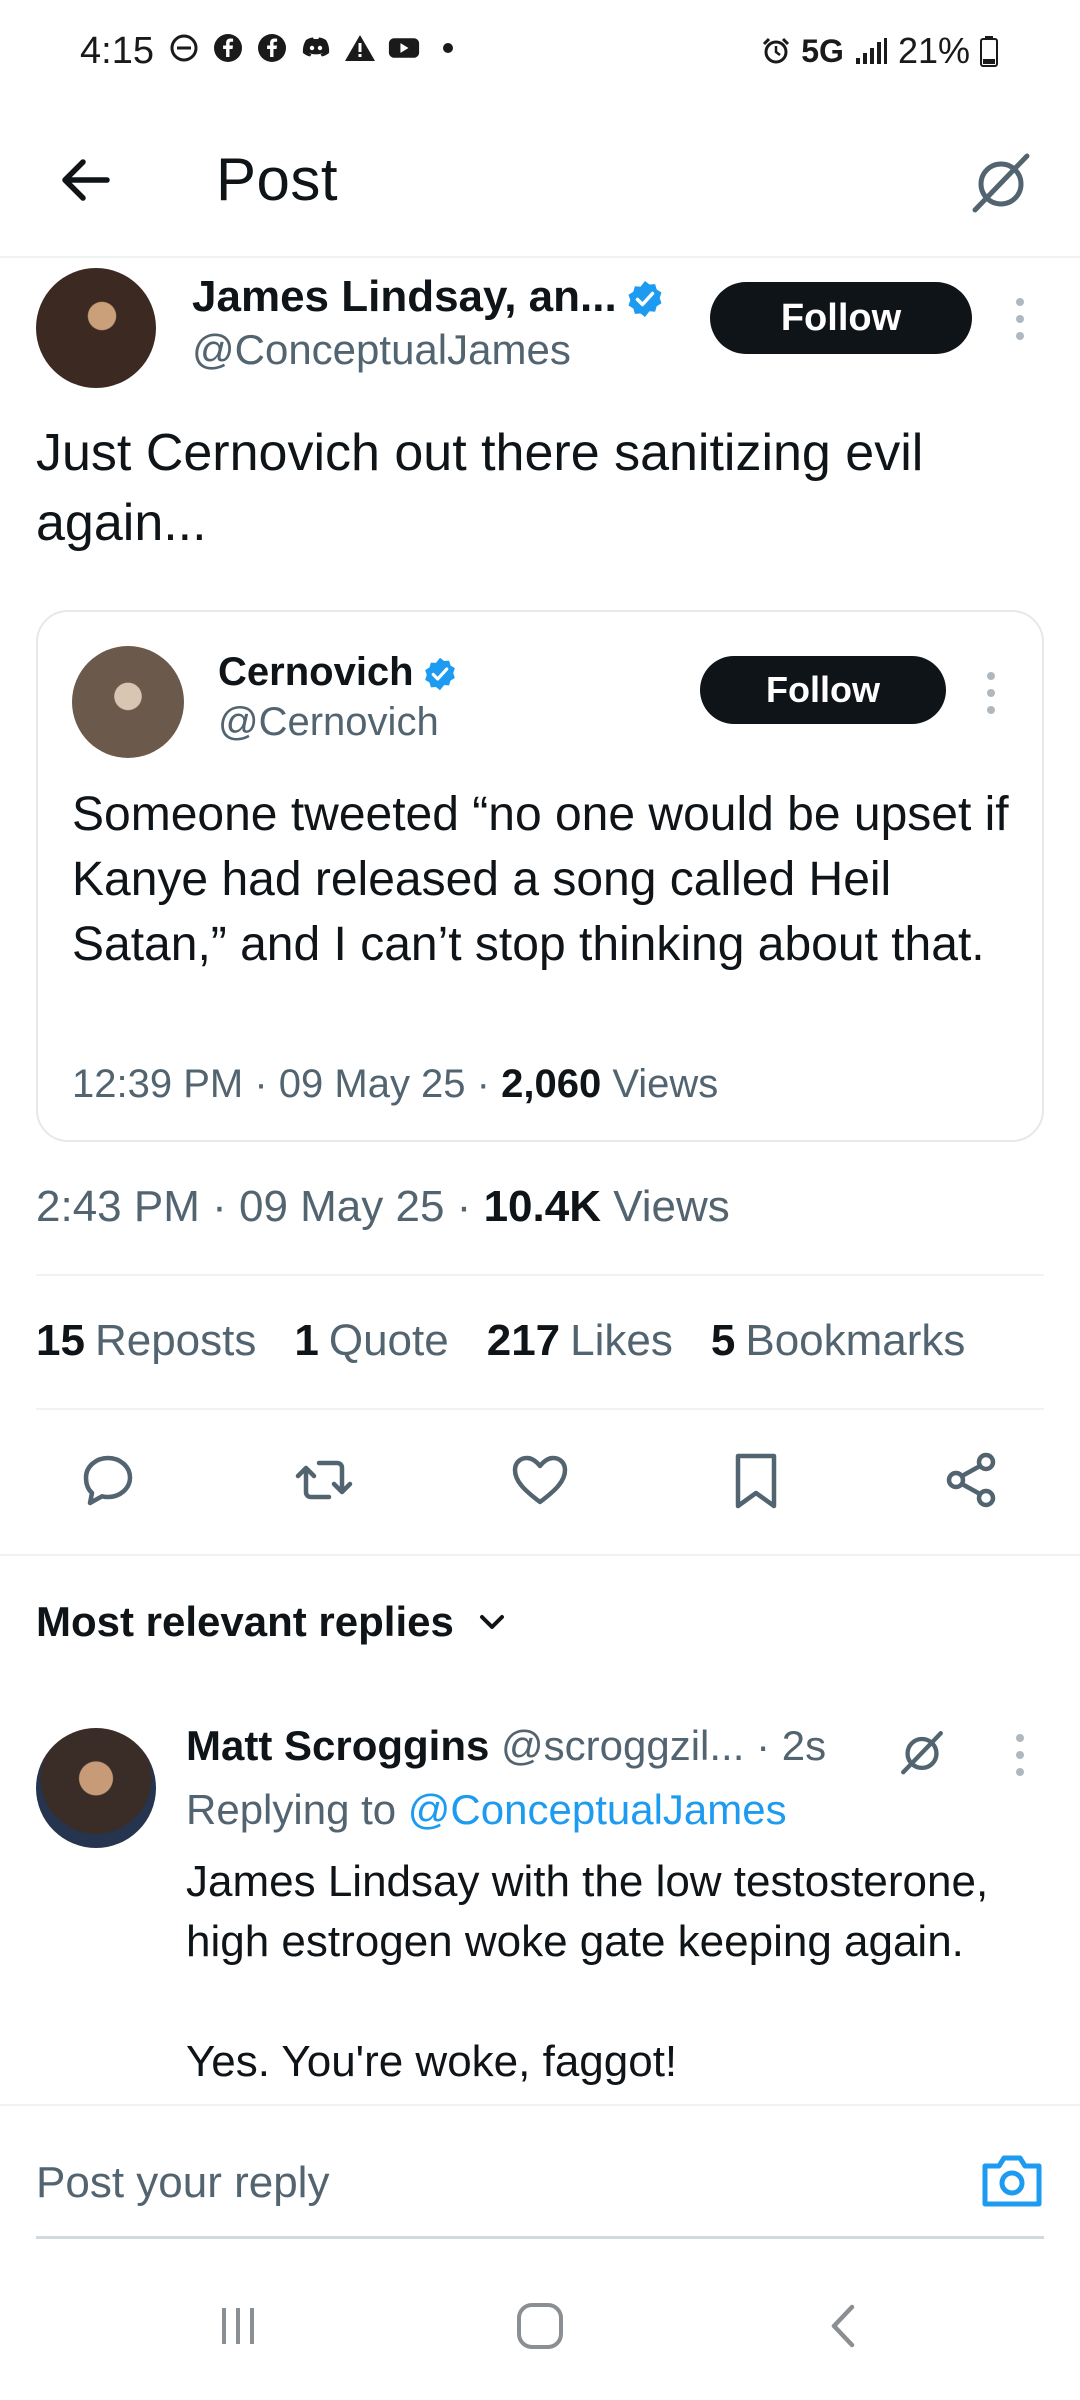 This screenshot has width=1080, height=2400. Describe the element at coordinates (277, 179) in the screenshot. I see `page-title: Post` at that location.